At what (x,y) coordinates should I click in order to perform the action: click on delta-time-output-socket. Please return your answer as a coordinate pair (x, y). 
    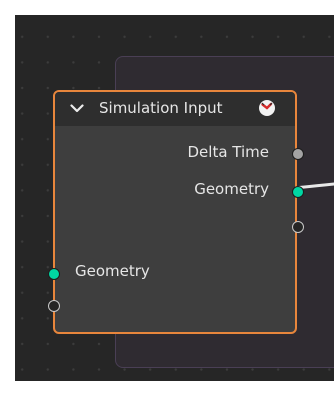
    Looking at the image, I should click on (298, 154).